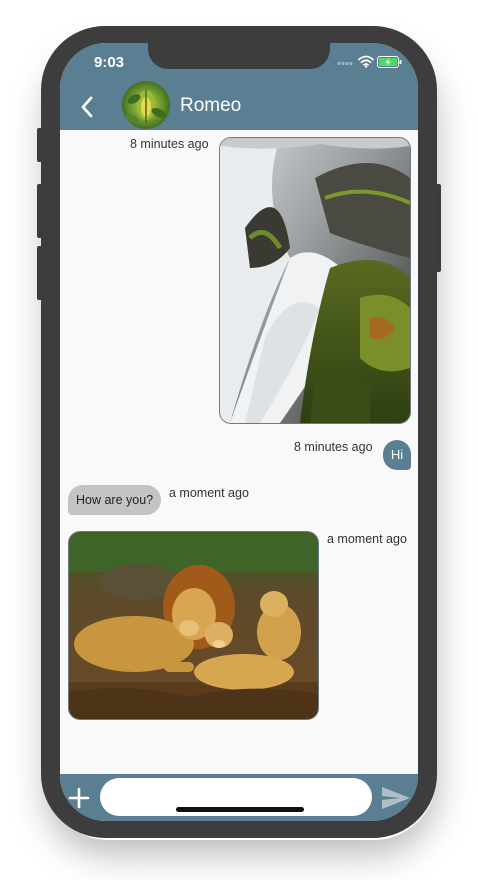  I want to click on notch, so click(239, 56).